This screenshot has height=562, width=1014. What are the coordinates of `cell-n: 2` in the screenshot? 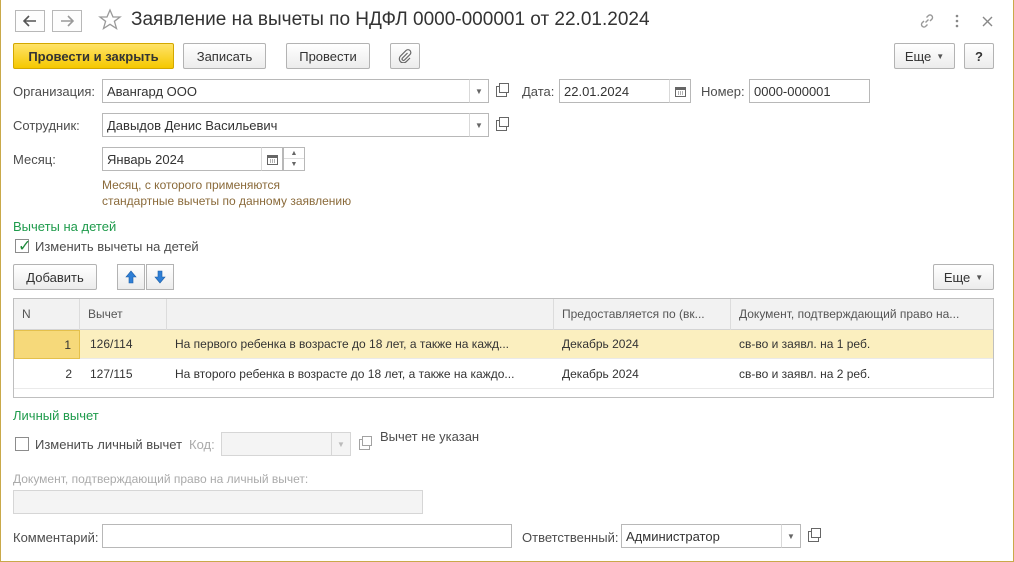 It's located at (47, 374).